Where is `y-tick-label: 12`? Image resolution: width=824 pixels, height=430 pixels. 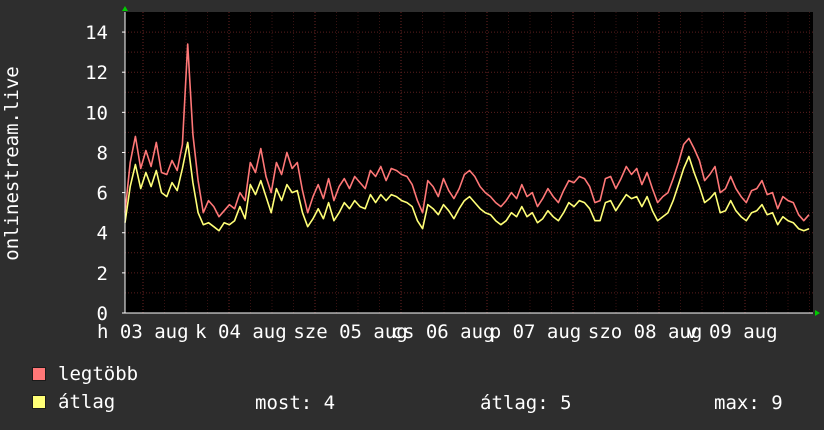 y-tick-label: 12 is located at coordinates (96, 73).